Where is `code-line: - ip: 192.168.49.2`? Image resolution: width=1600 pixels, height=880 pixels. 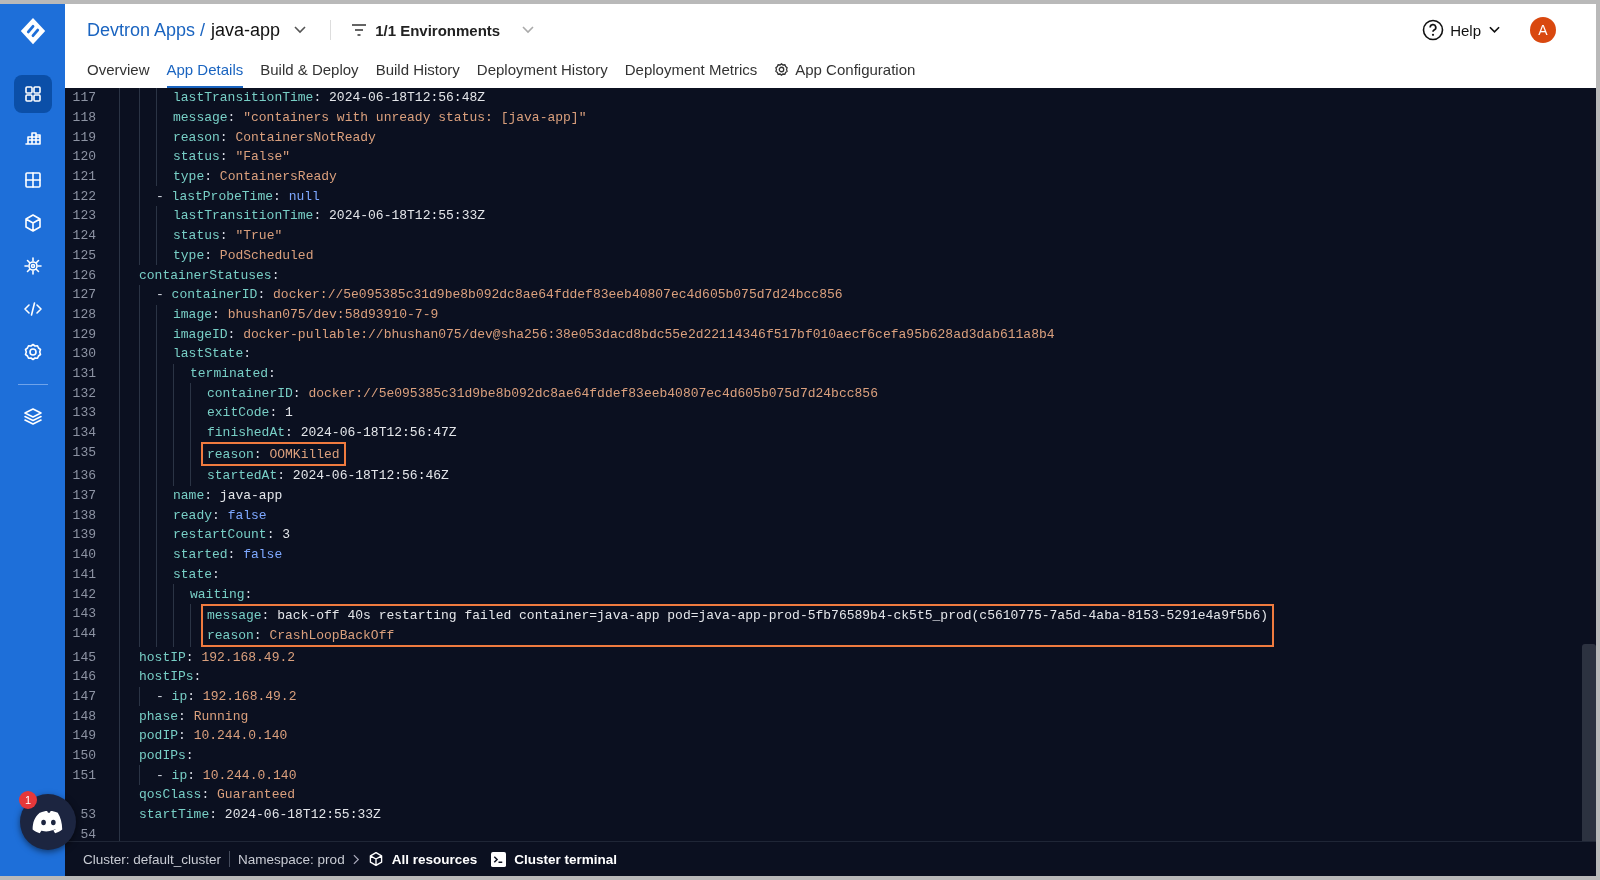
code-line: - ip: 192.168.49.2 is located at coordinates (226, 696).